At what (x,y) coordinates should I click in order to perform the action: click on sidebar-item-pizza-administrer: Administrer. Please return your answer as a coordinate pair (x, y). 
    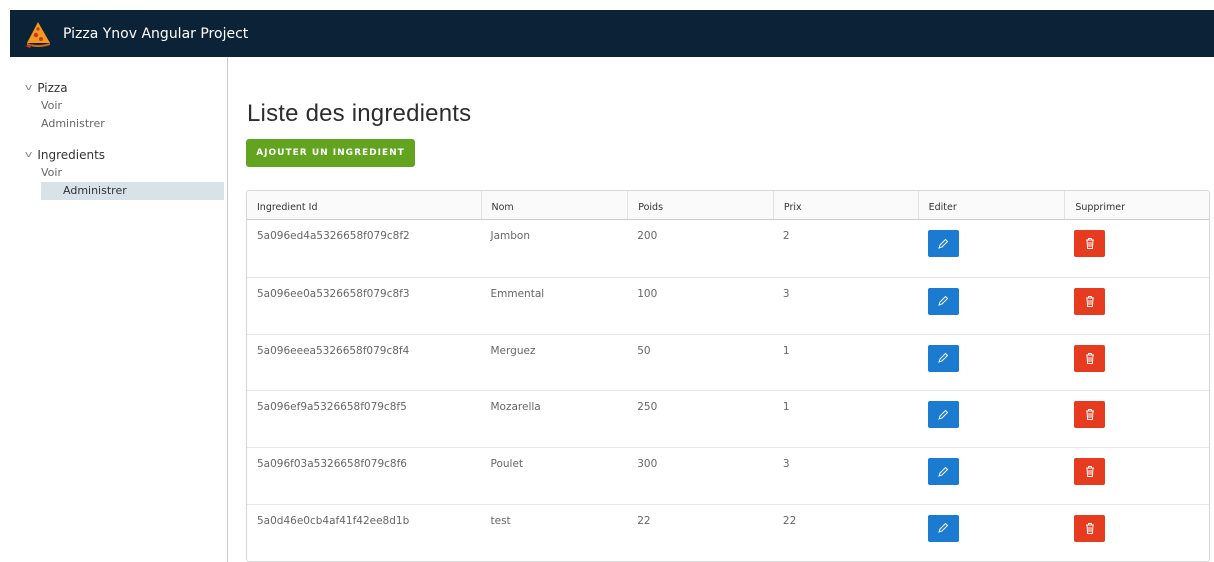
    Looking at the image, I should click on (118, 124).